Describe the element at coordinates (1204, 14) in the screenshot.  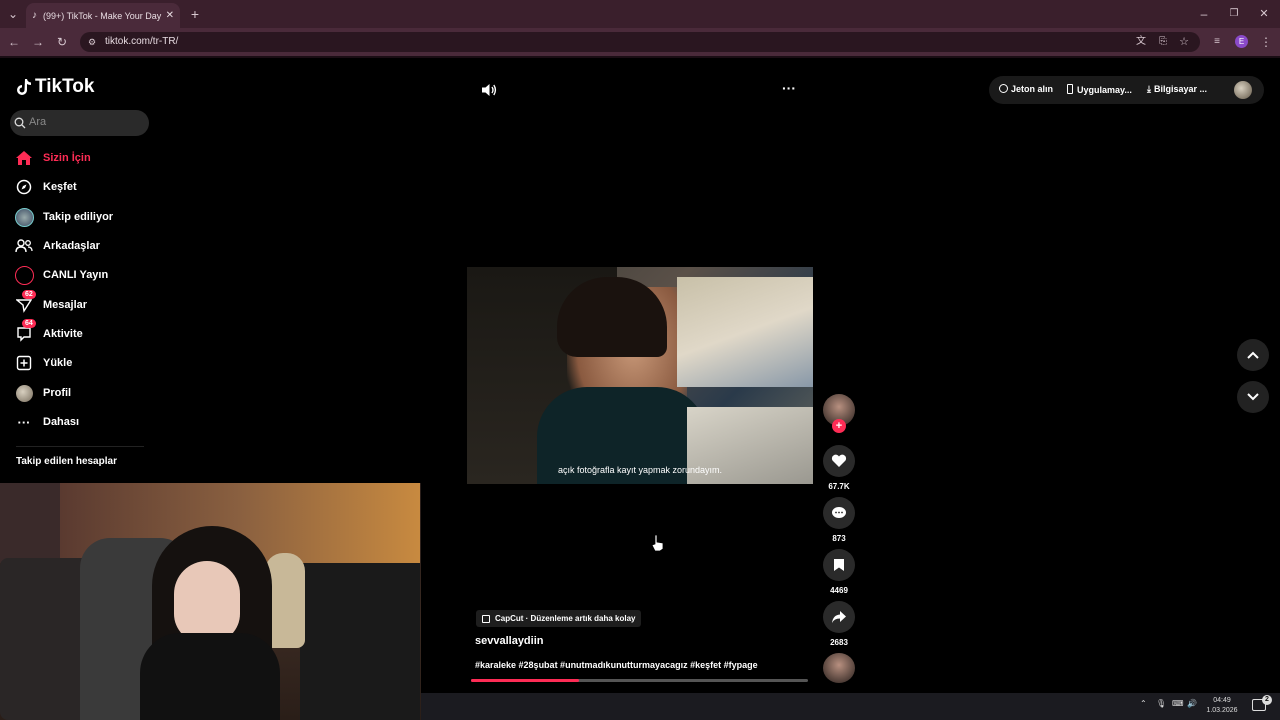
I see `minimize-icon: –` at that location.